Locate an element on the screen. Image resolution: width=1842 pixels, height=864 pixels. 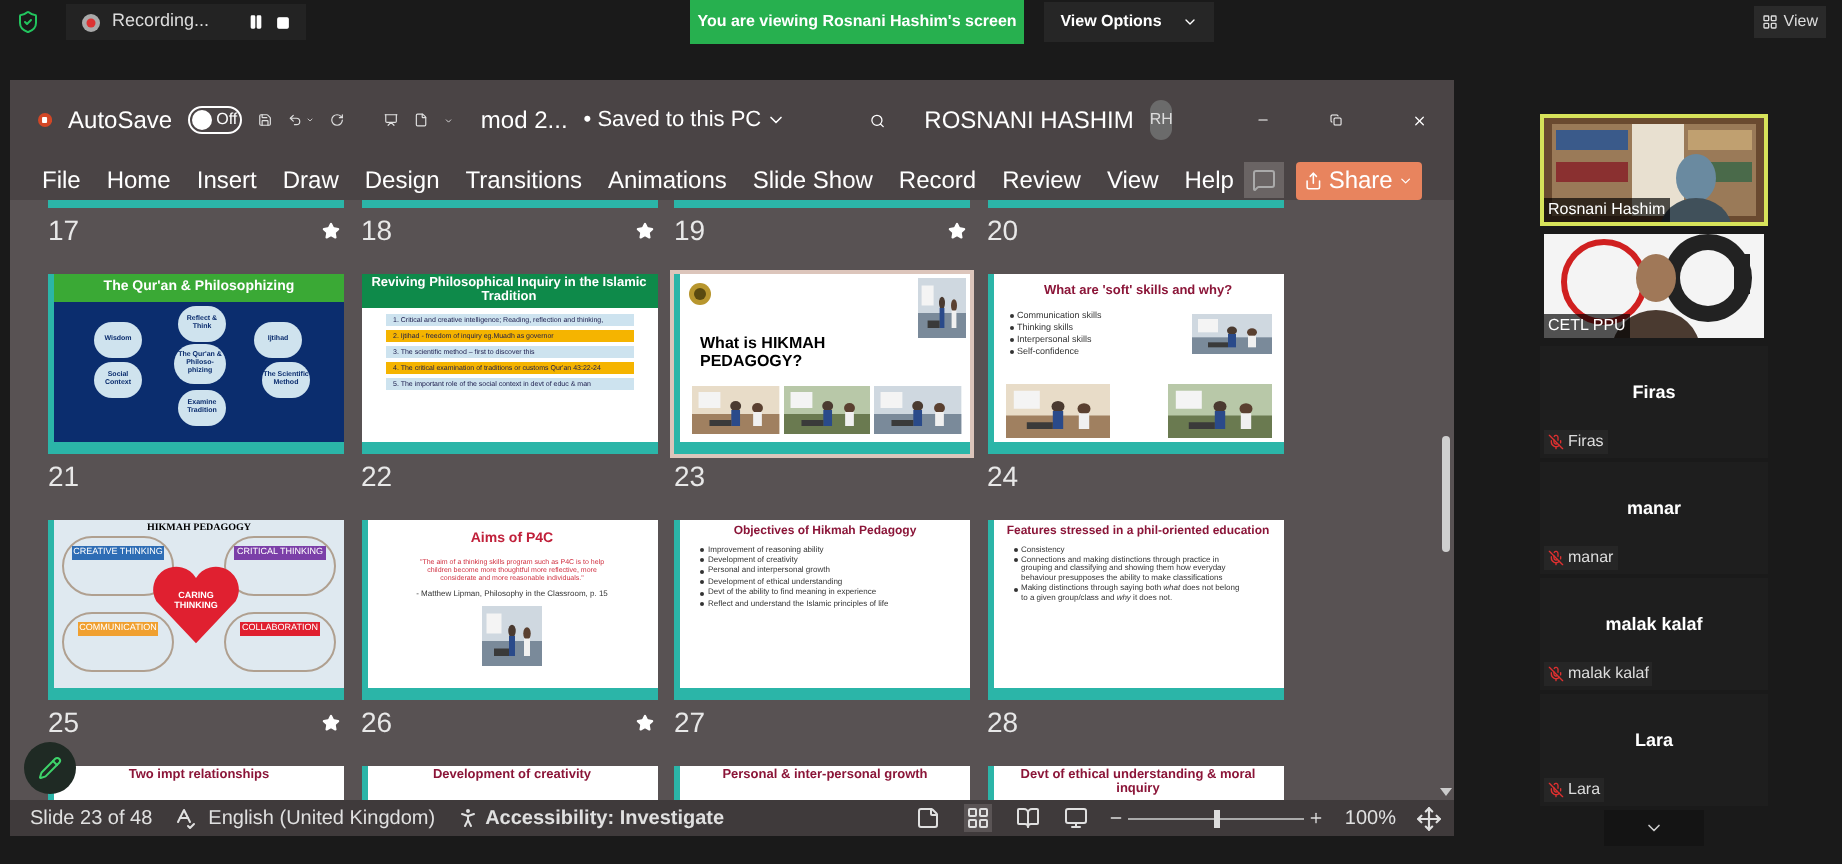
slide-thumbnail: What is HIKMAH PEDAGOGY? is located at coordinates (822, 364).